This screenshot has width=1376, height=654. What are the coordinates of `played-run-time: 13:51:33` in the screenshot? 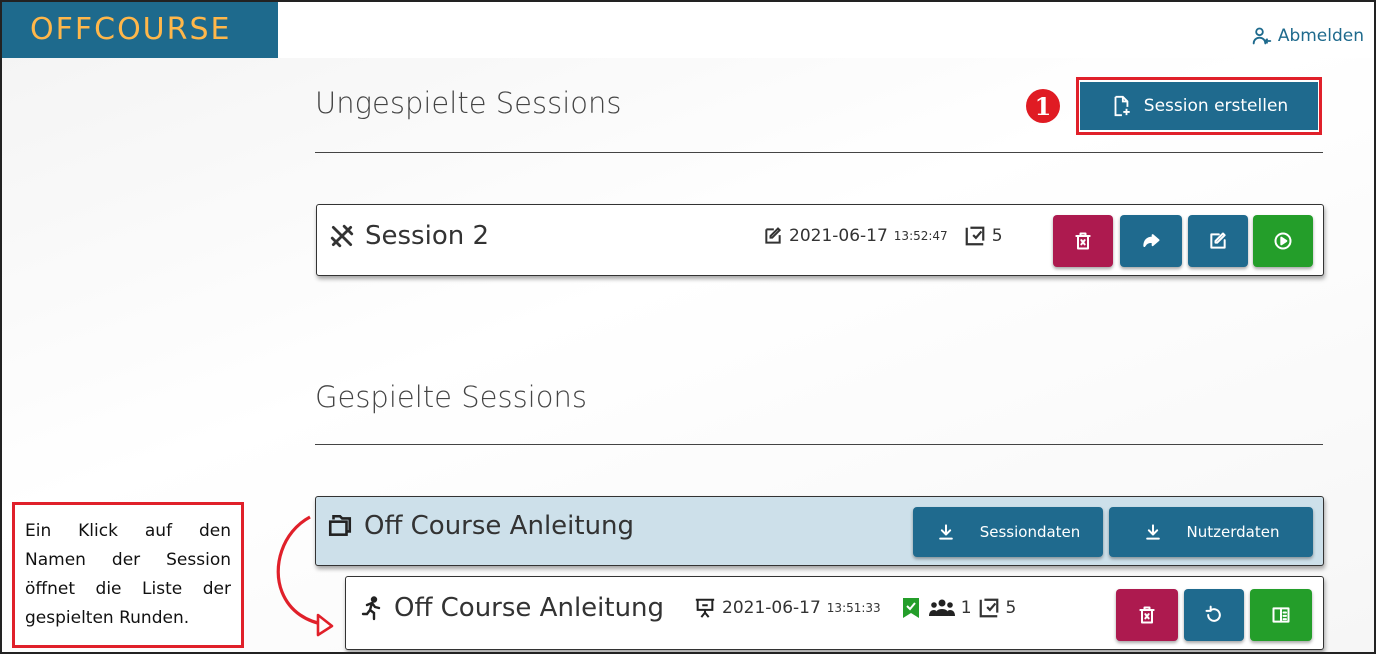 It's located at (853, 608).